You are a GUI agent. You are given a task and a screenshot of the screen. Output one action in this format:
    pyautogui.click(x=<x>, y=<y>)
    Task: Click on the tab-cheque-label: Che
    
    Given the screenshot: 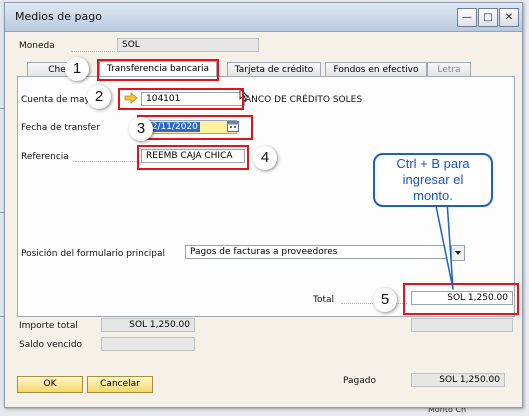 What is the action you would take?
    pyautogui.click(x=57, y=70)
    